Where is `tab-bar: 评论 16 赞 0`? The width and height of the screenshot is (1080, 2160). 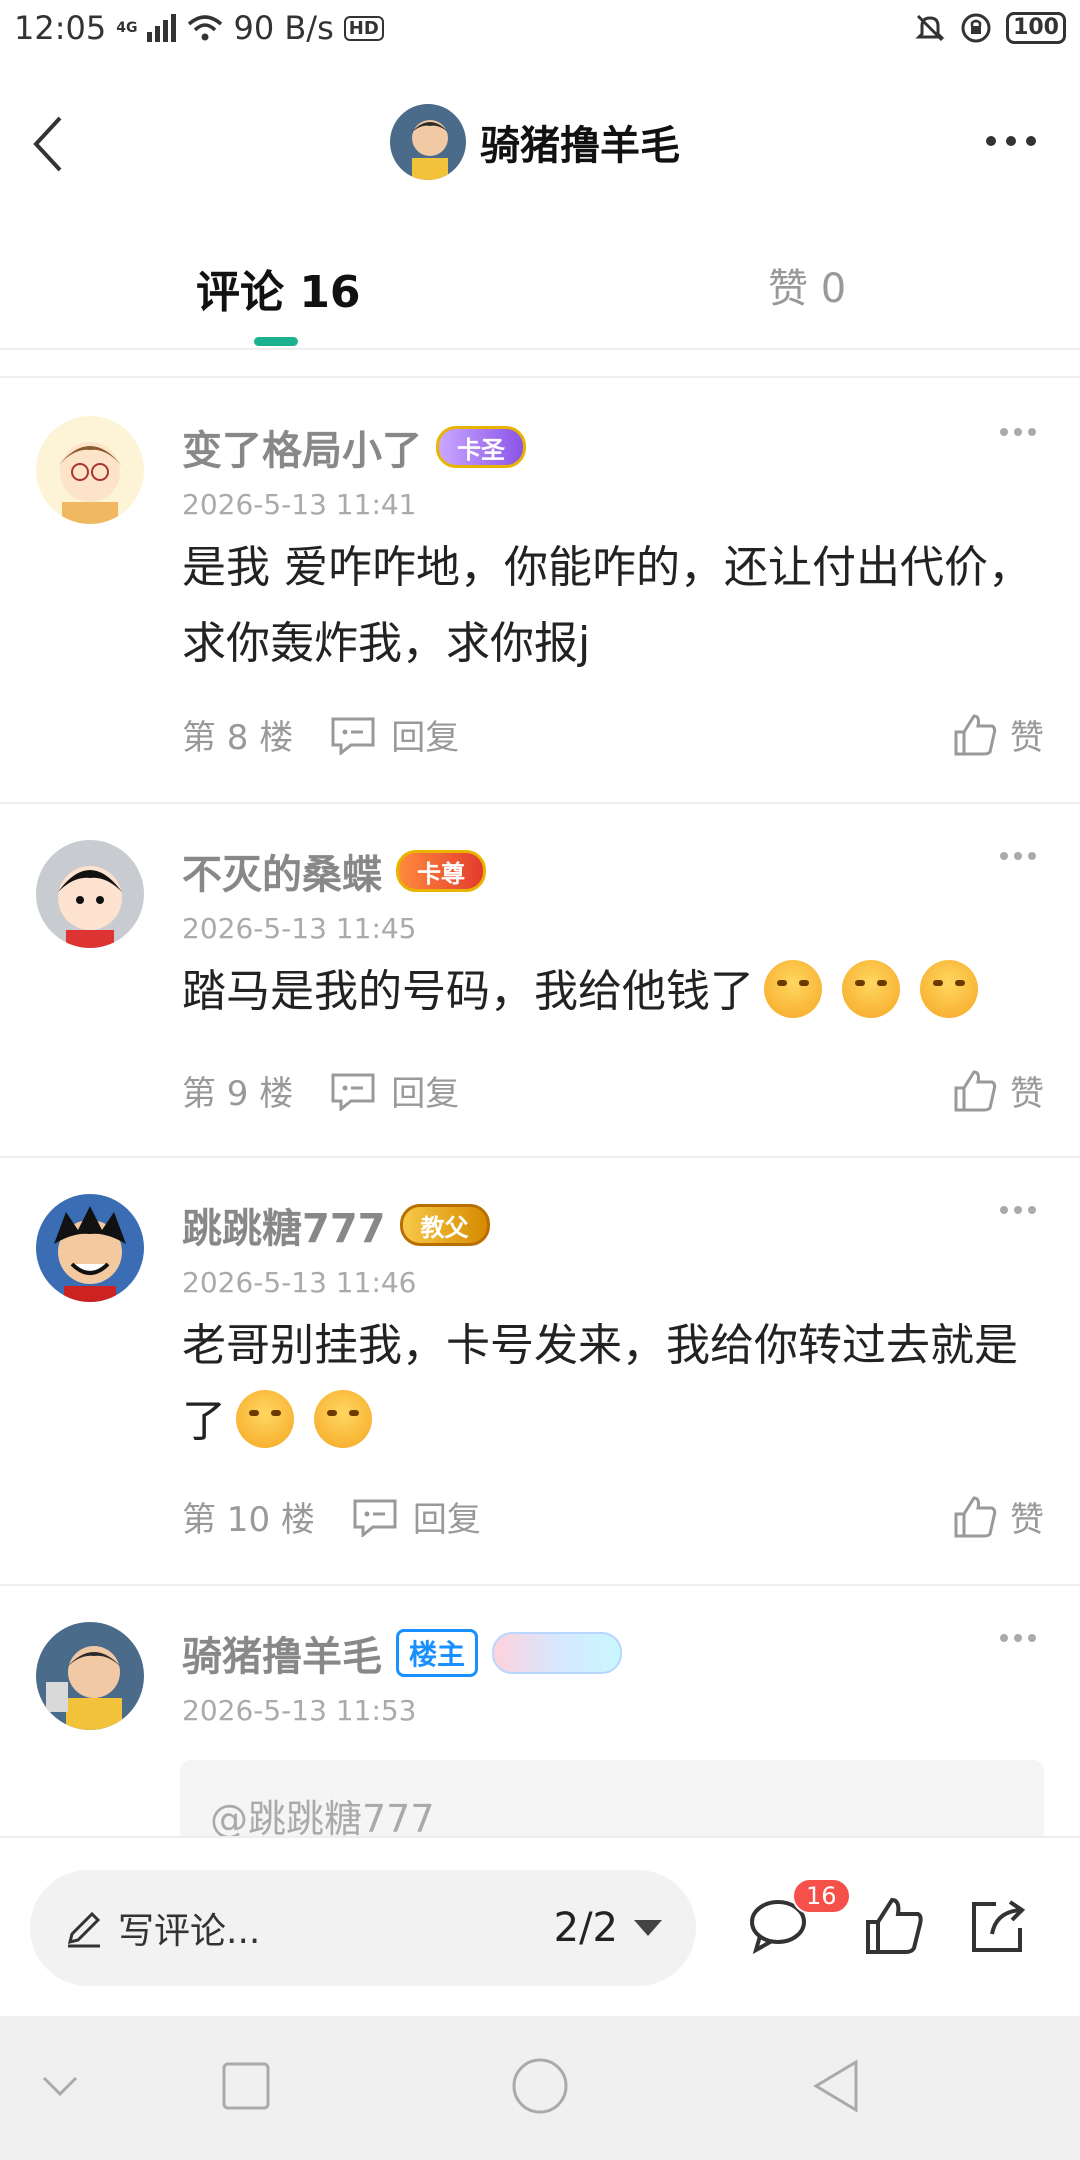
tab-bar: 评论 16 赞 0 is located at coordinates (540, 275).